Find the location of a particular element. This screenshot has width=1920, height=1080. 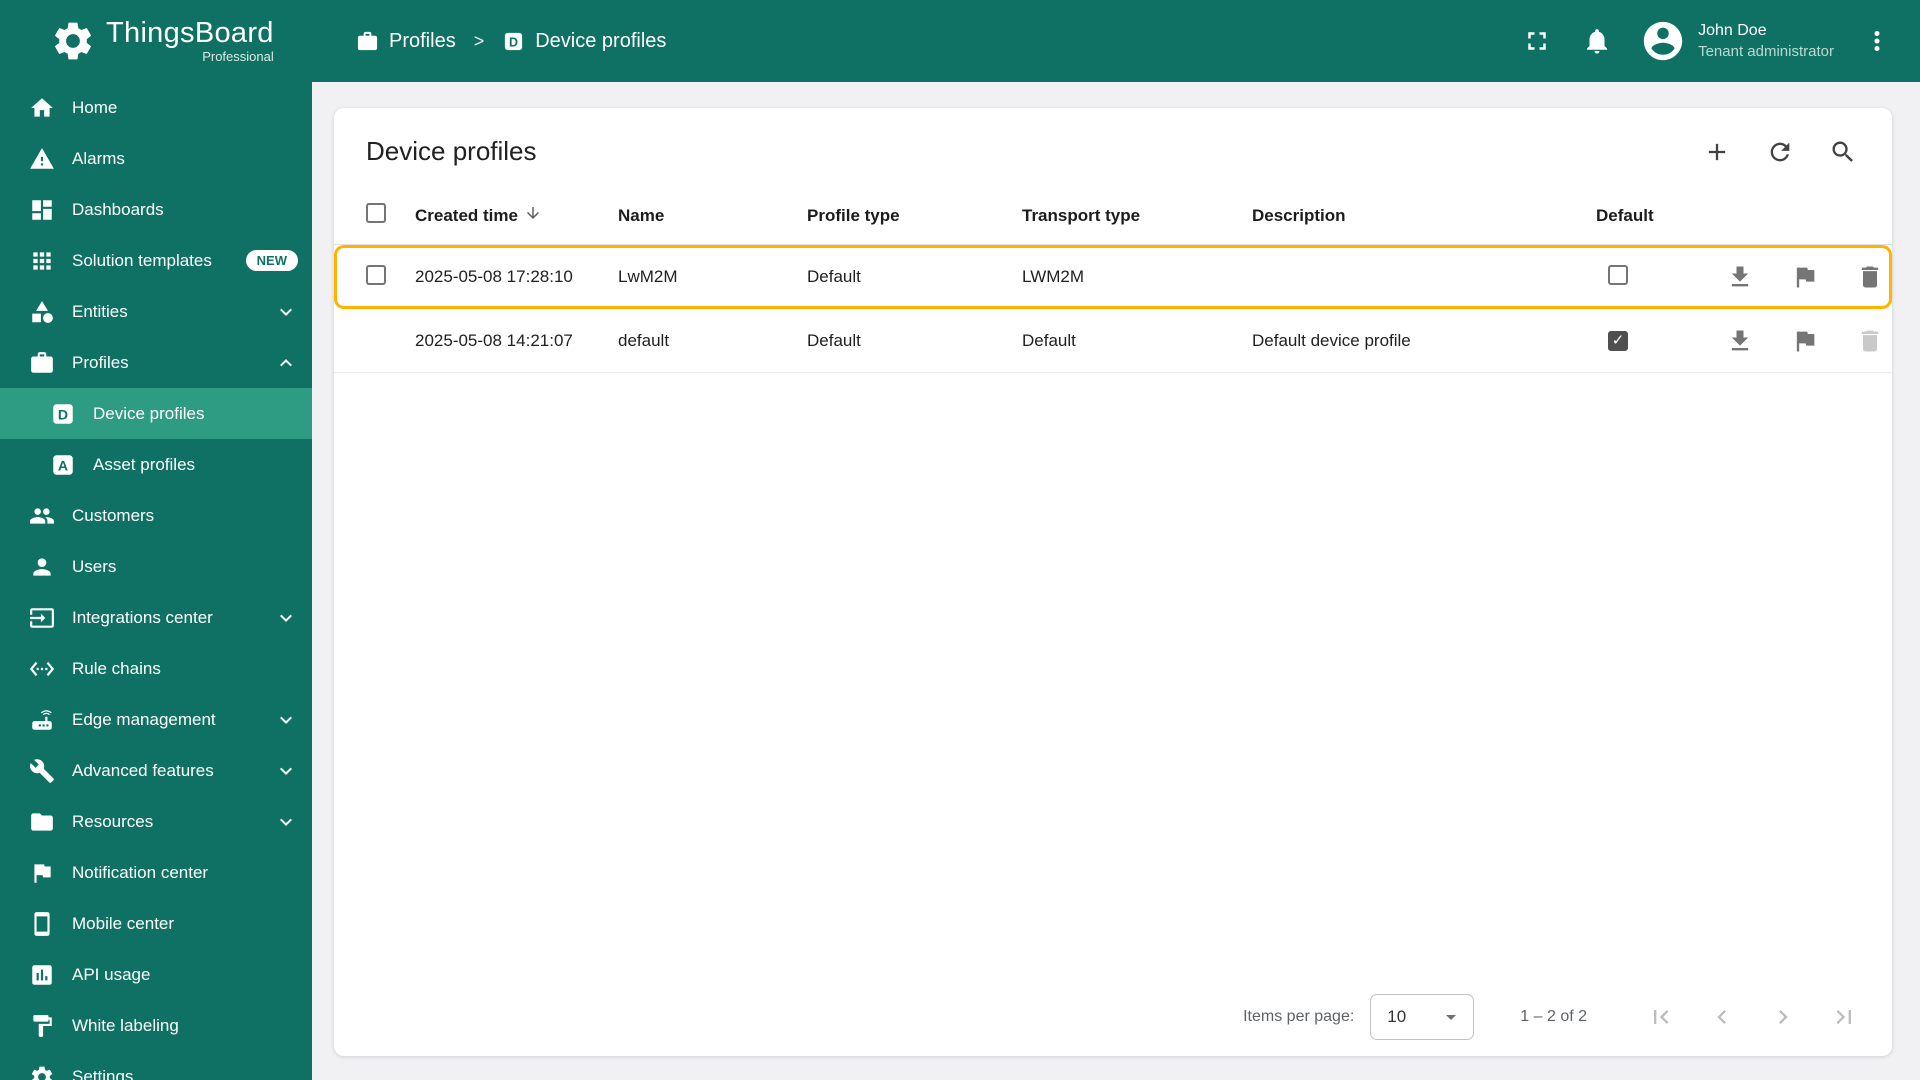

sidebar-item-advanced-features: Advanced features is located at coordinates (156, 770).